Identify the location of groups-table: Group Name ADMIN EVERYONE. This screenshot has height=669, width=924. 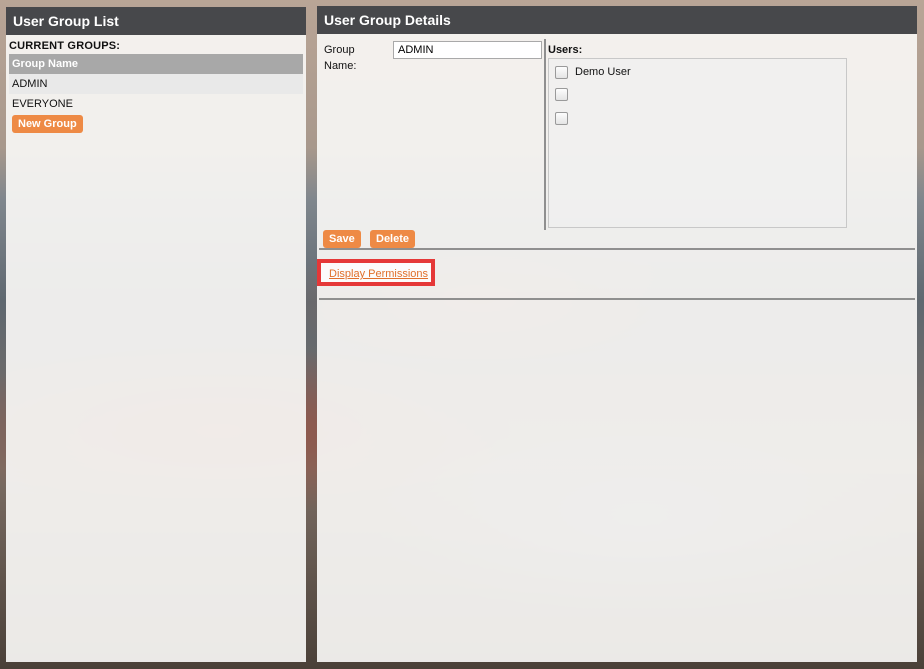
(156, 84).